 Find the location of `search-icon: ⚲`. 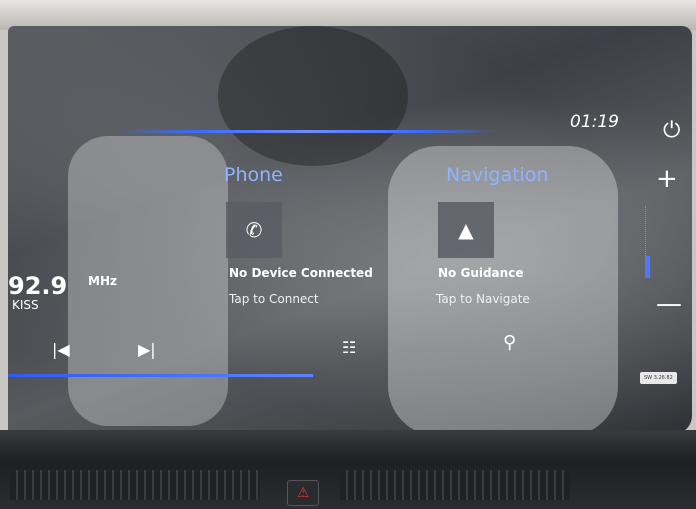

search-icon: ⚲ is located at coordinates (509, 342).